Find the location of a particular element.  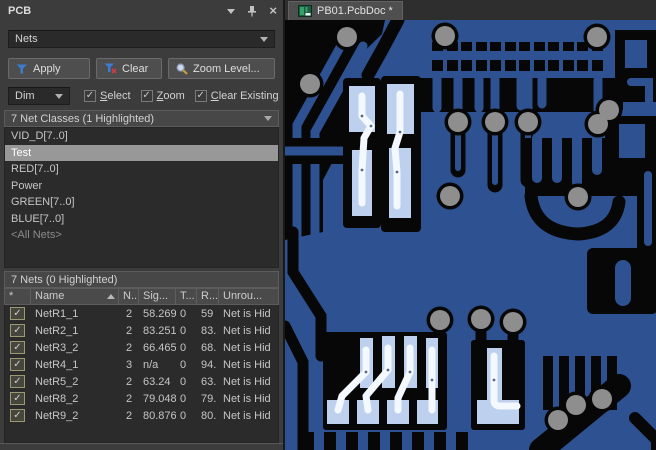

net-routed-length: 83. is located at coordinates (209, 330).